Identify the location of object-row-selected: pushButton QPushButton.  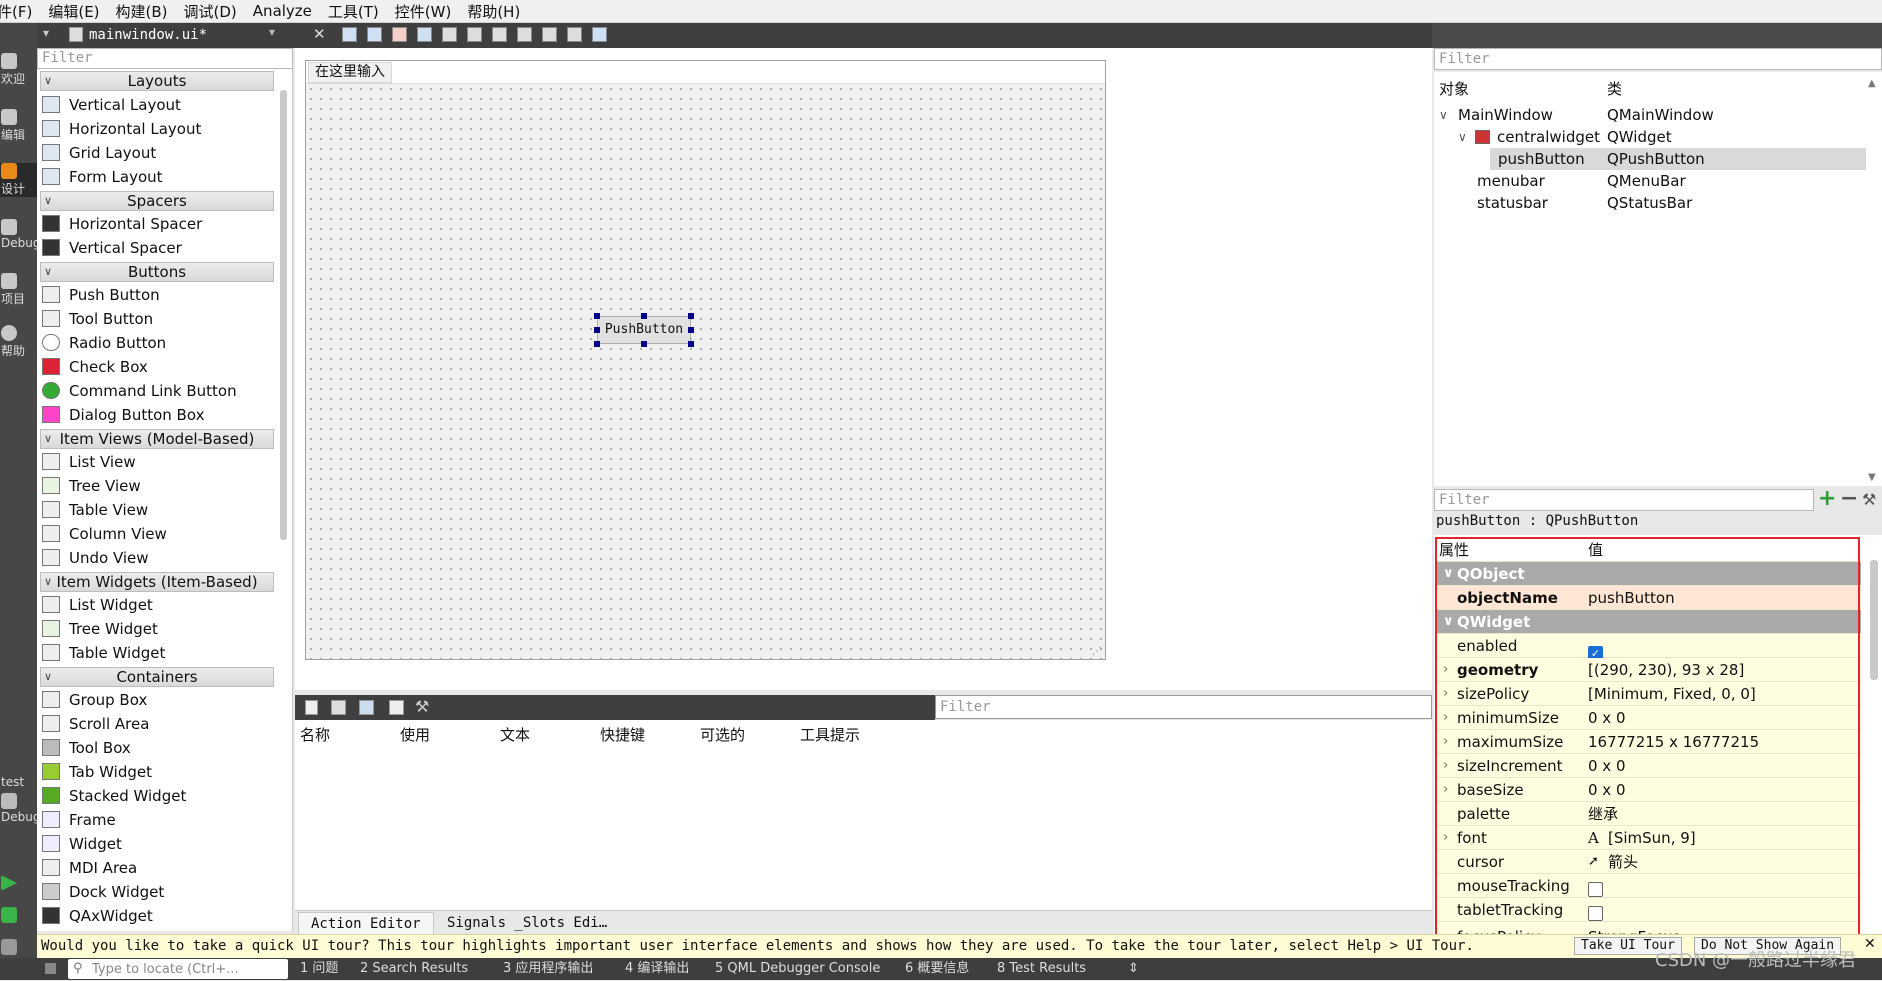
(1678, 159).